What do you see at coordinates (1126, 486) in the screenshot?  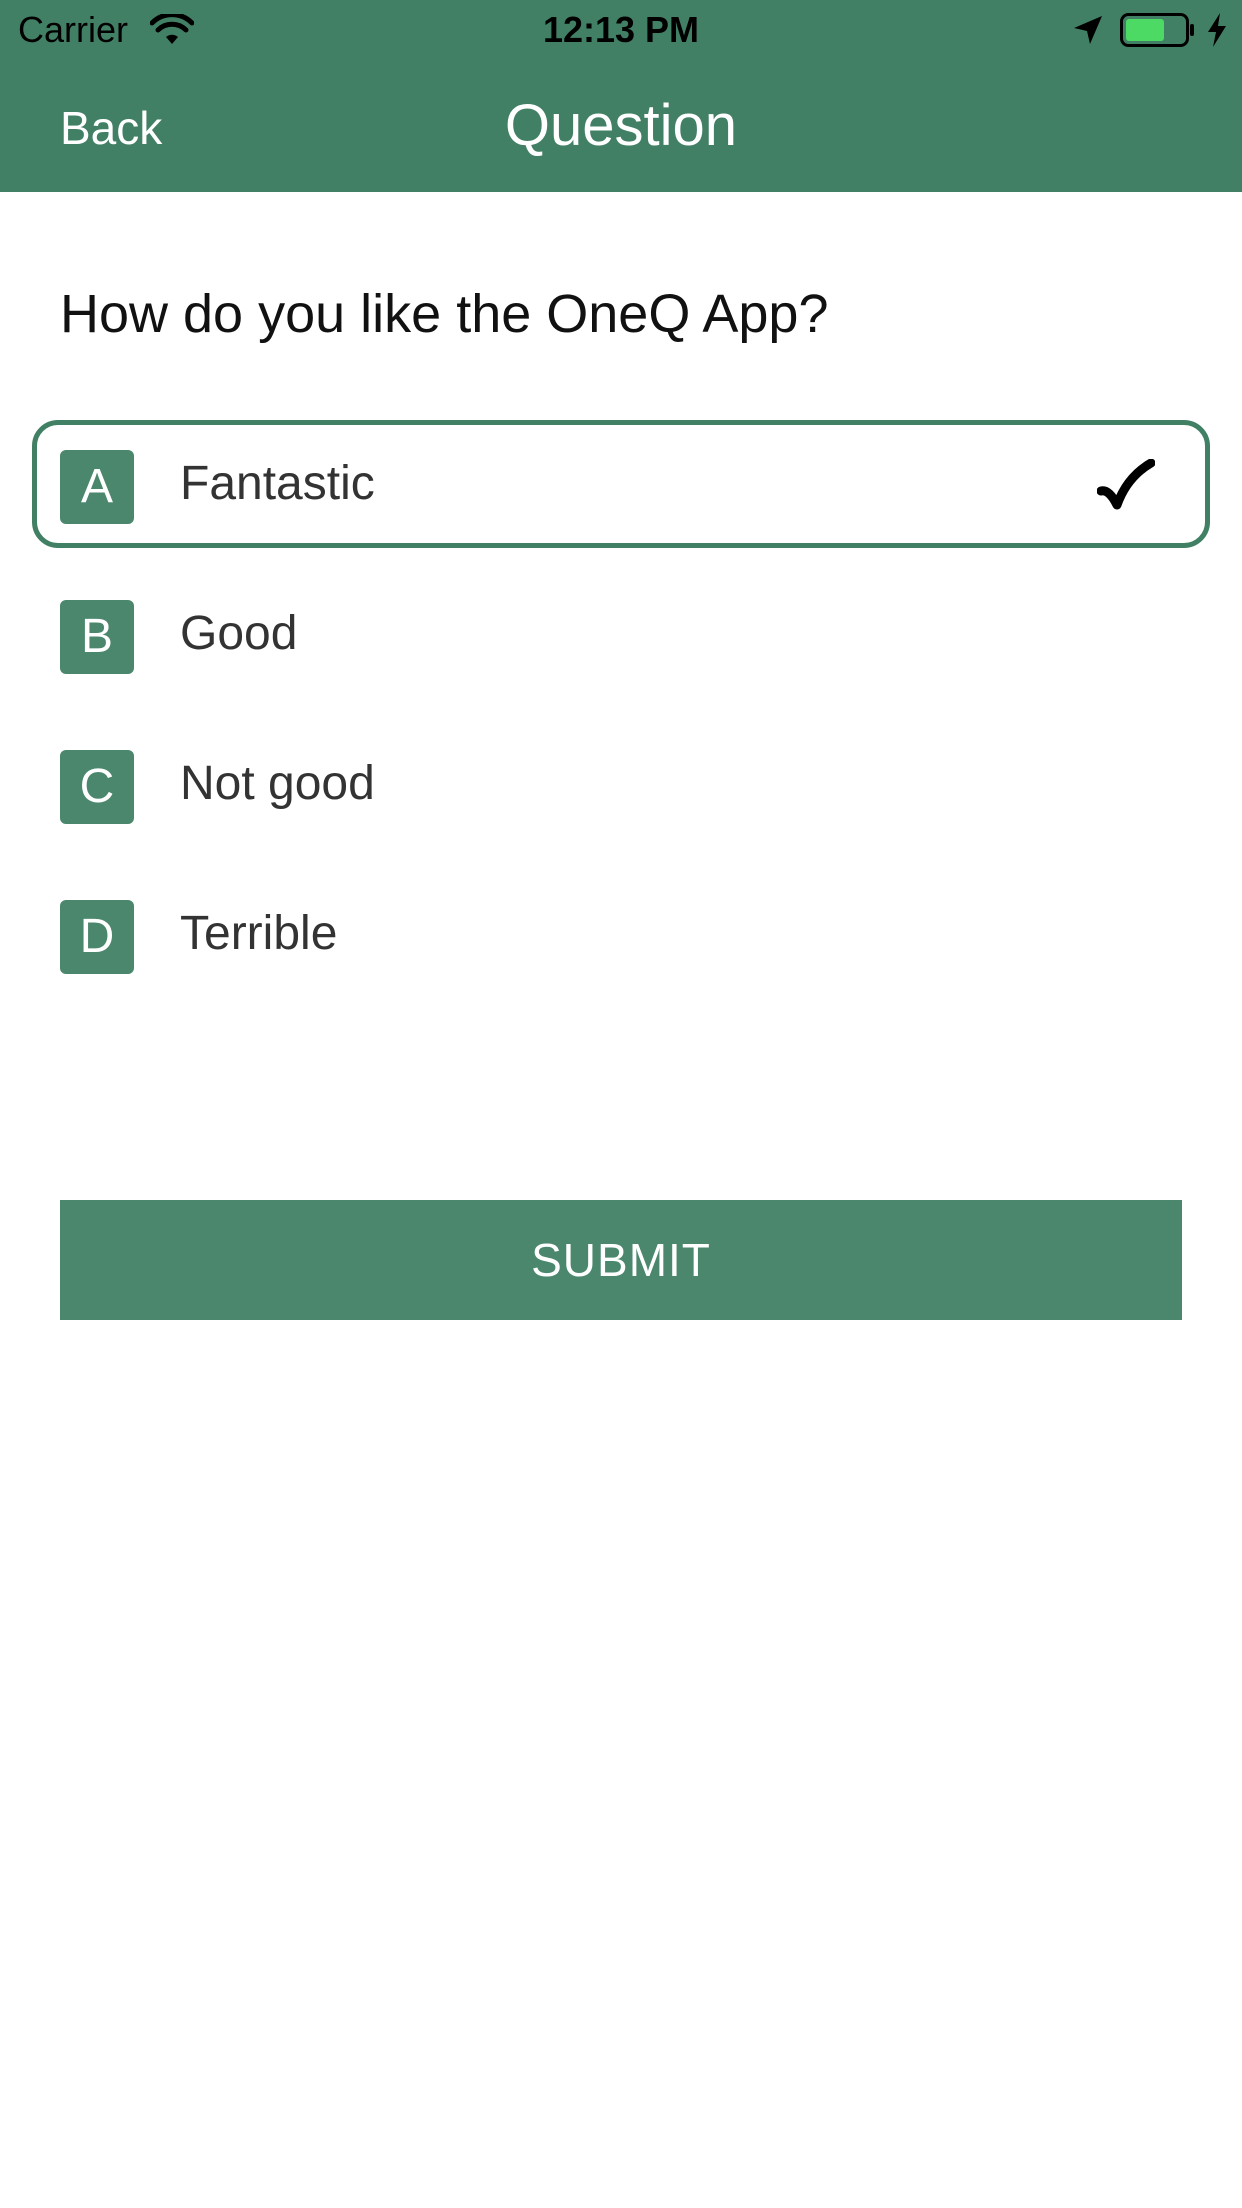 I see `checkmark-icon` at bounding box center [1126, 486].